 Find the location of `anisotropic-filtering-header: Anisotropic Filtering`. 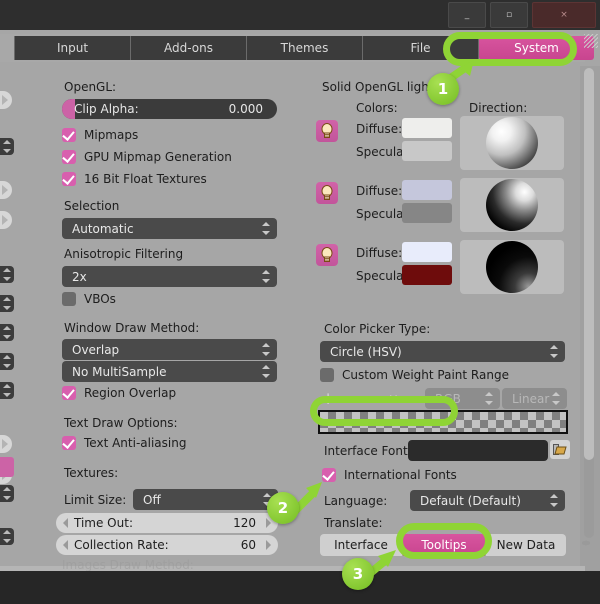

anisotropic-filtering-header: Anisotropic Filtering is located at coordinates (124, 254).